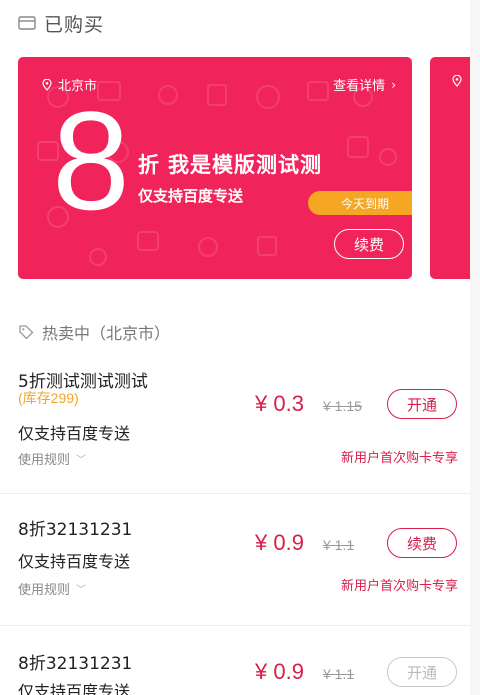  I want to click on discount-unit: 折, so click(149, 165).